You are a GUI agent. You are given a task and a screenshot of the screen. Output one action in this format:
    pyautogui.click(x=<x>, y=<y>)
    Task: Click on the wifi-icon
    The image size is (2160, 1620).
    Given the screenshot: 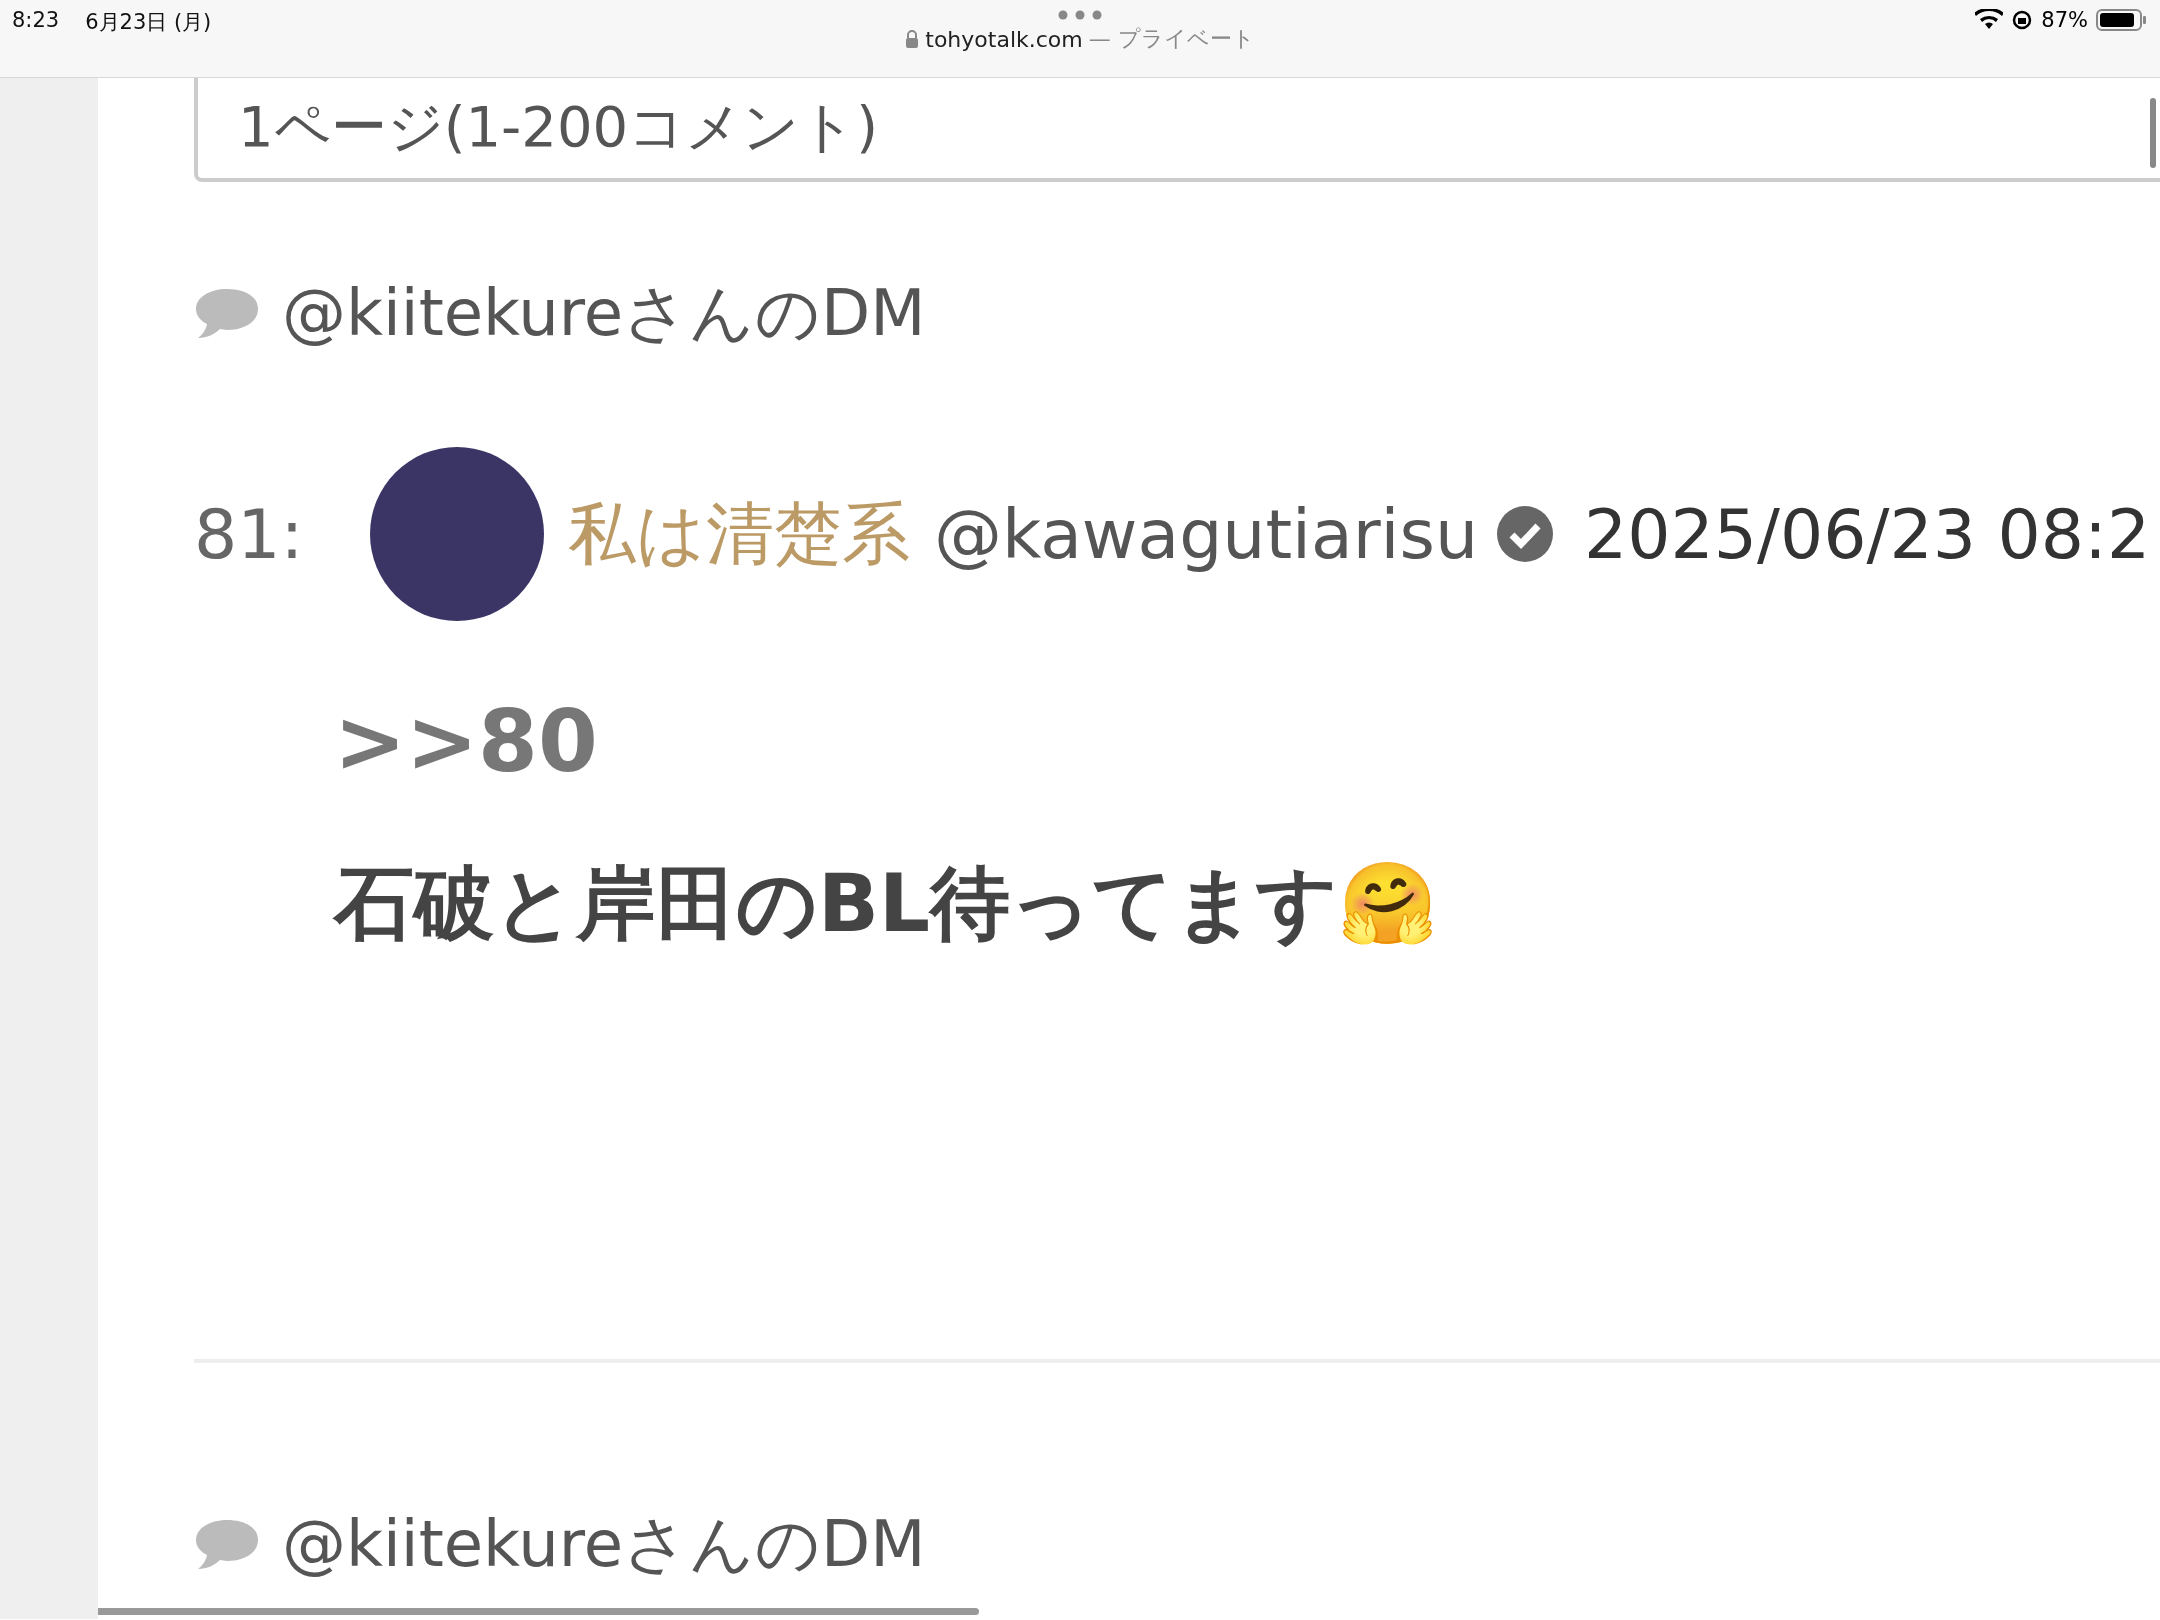 What is the action you would take?
    pyautogui.click(x=1989, y=20)
    